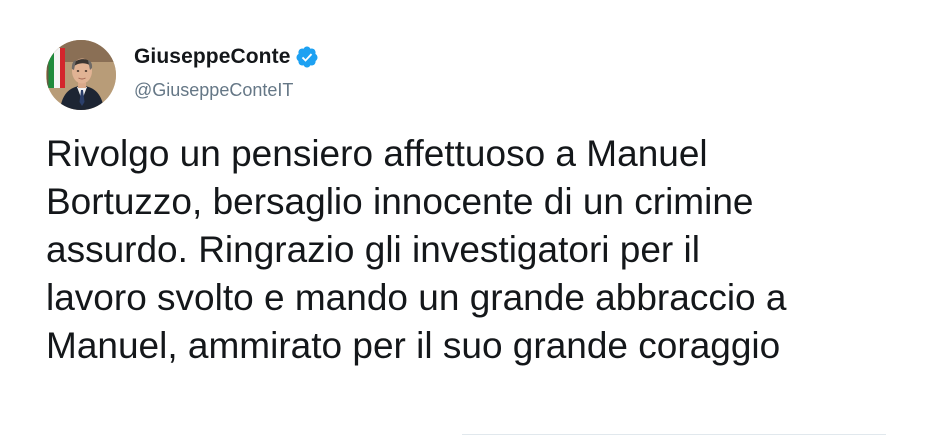 The height and width of the screenshot is (437, 929). I want to click on author-avatar, so click(81, 75).